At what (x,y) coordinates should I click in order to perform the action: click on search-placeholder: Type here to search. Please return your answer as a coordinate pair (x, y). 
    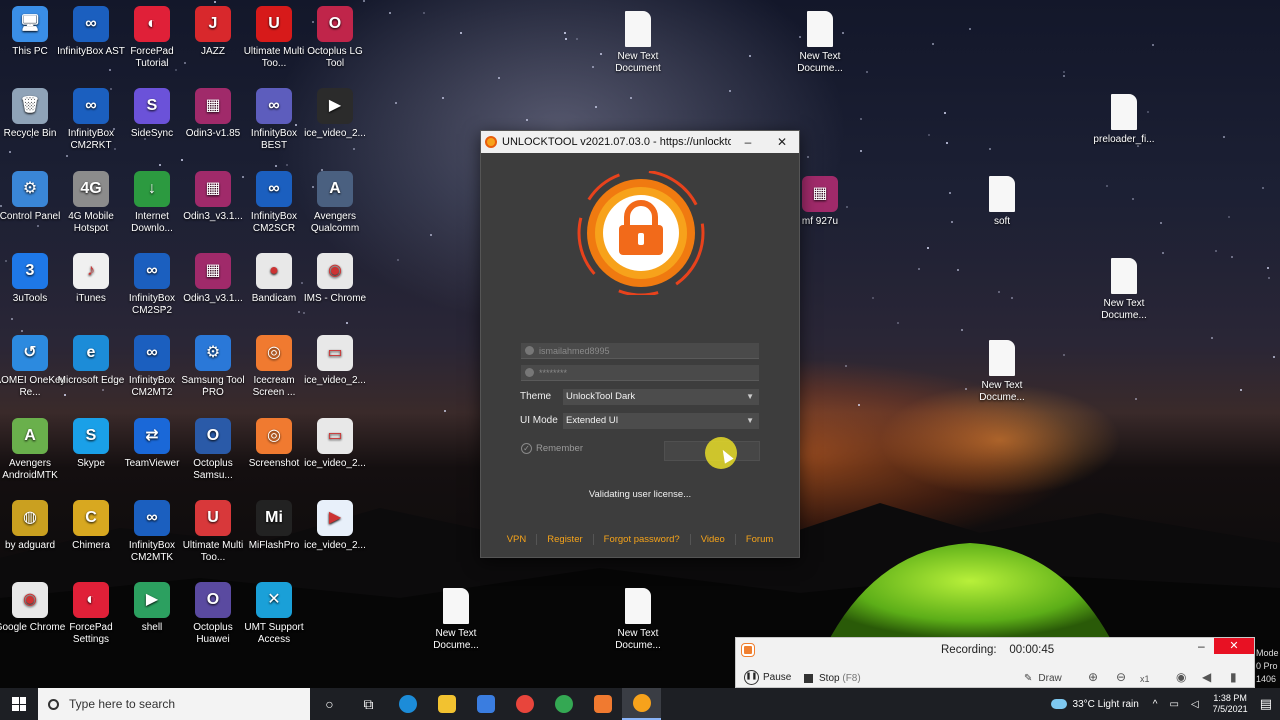
    Looking at the image, I should click on (122, 704).